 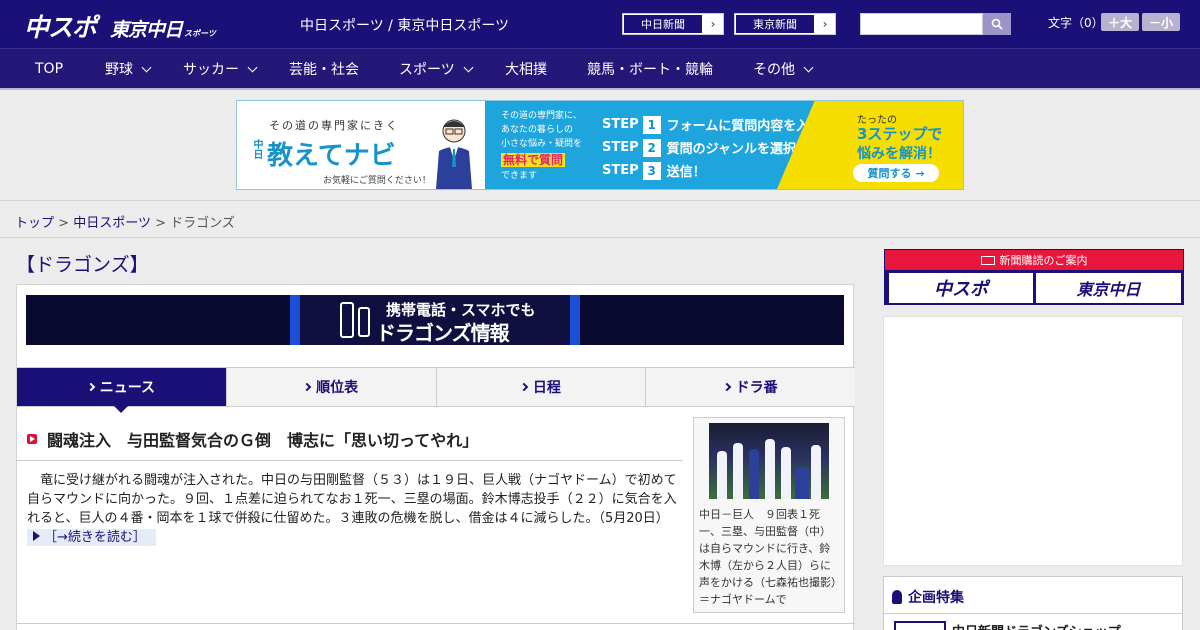 I want to click on page-title: 【ドラゴンズ】, so click(x=82, y=265).